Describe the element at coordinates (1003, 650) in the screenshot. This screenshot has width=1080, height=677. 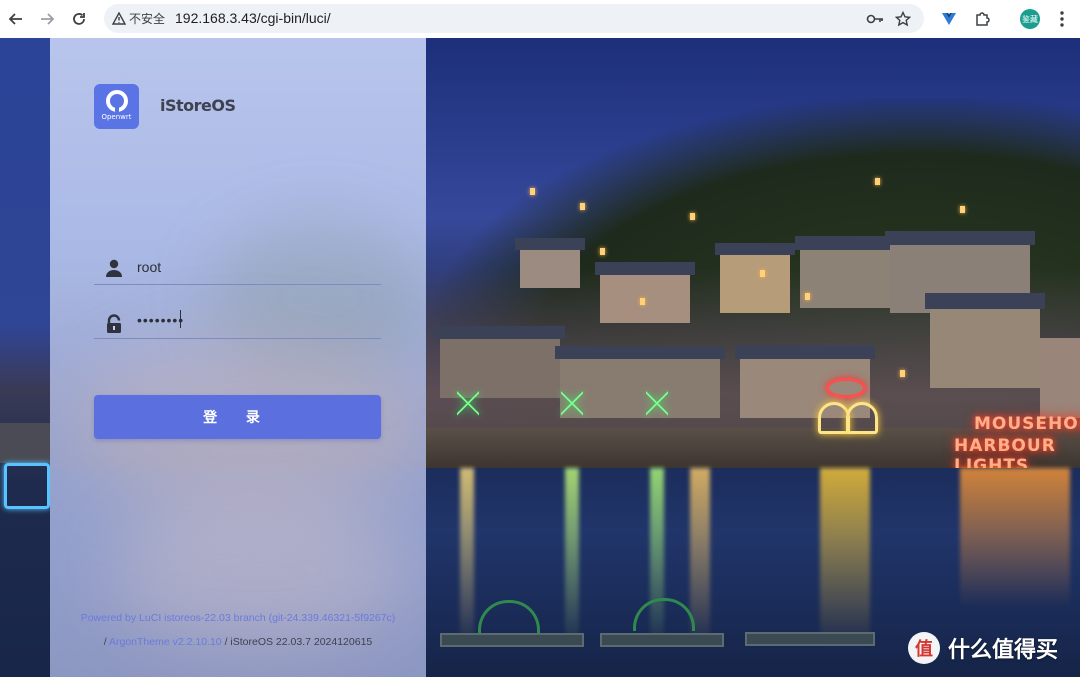
I see `watermark-text: 什么值得买` at that location.